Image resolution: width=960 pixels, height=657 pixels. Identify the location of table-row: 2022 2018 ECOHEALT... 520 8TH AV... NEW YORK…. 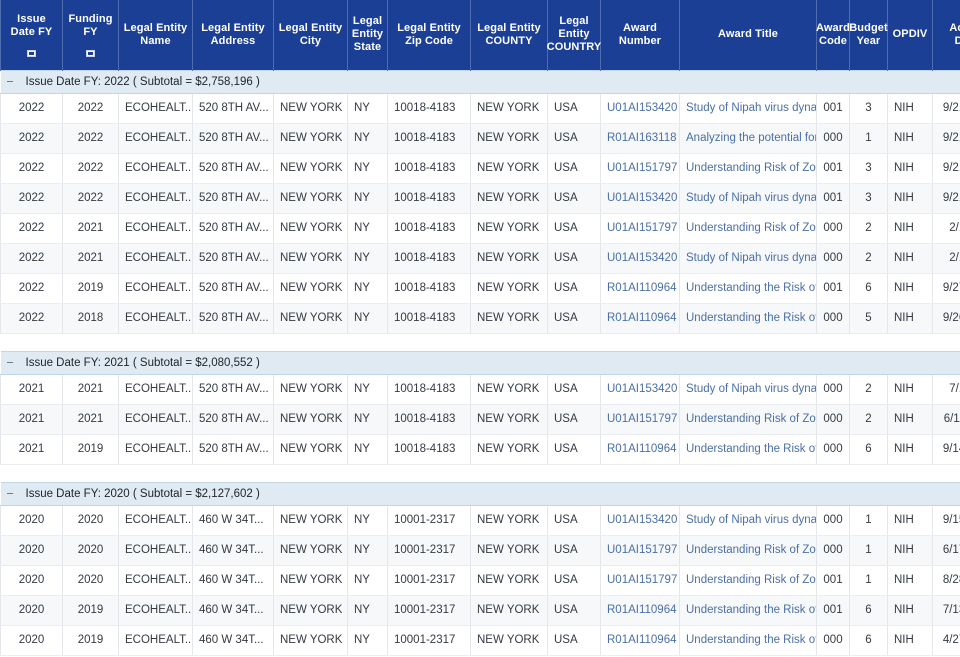
(480, 318).